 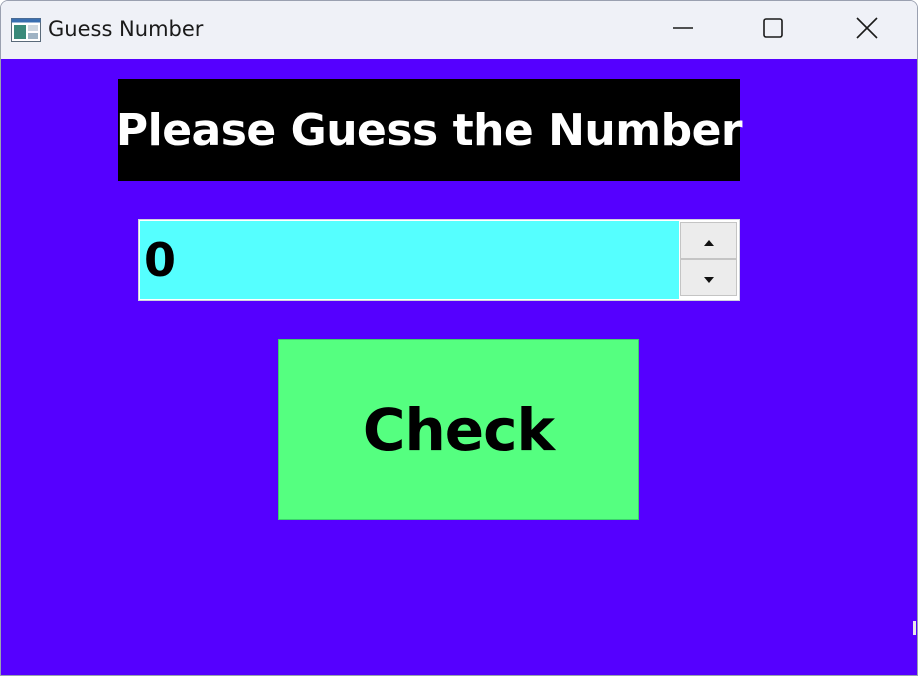 I want to click on check-button: Check, so click(x=458, y=429).